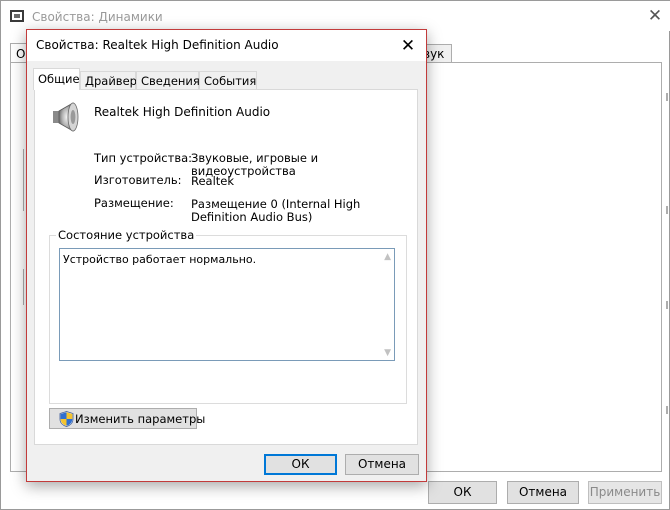  Describe the element at coordinates (227, 304) in the screenshot. I see `device-status-textbox: Устройство работает нормально. ▲ ▼` at that location.